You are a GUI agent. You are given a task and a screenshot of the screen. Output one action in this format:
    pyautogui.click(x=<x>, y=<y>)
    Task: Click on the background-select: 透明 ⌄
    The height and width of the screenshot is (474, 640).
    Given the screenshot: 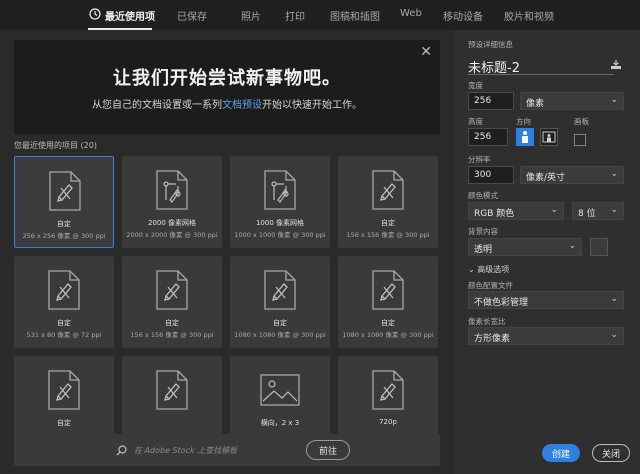 What is the action you would take?
    pyautogui.click(x=525, y=247)
    